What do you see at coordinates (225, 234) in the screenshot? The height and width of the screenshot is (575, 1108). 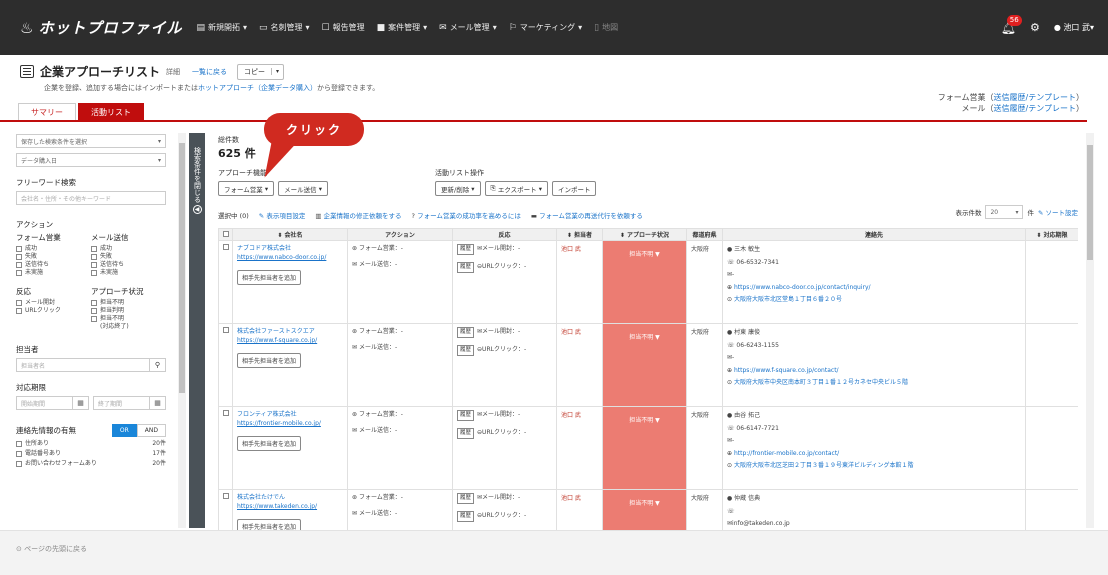 I see `select-all-checkbox` at bounding box center [225, 234].